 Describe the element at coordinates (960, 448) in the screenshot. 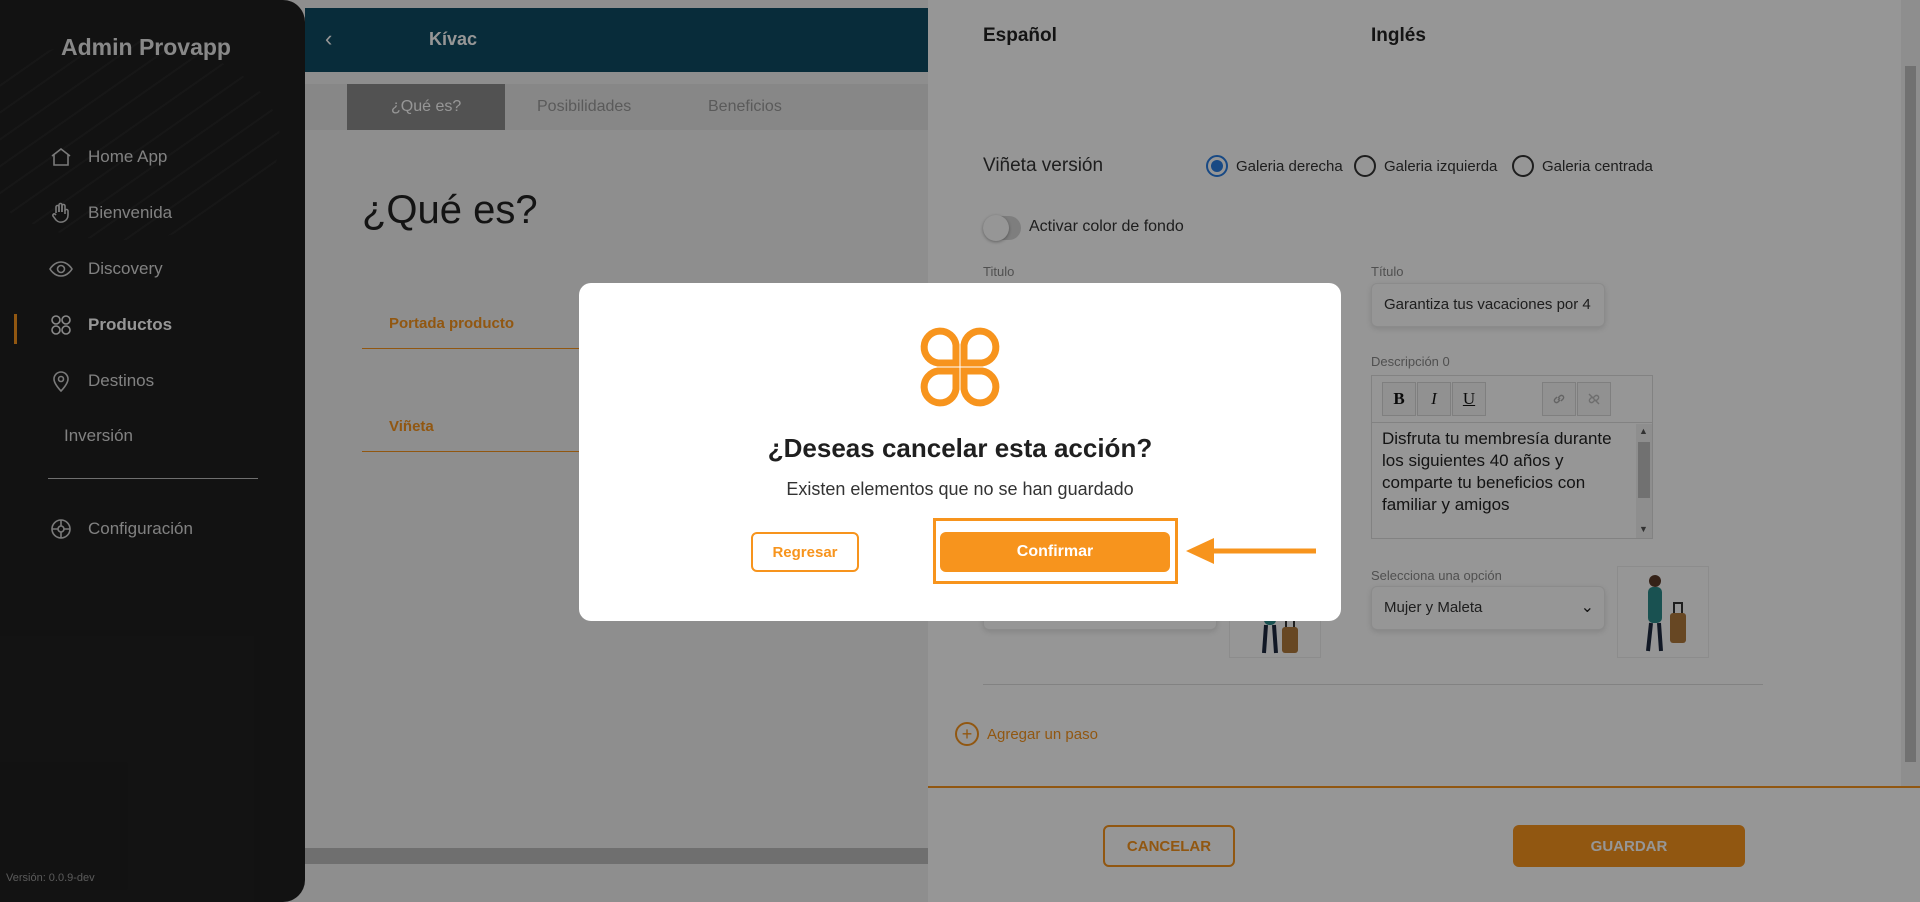

I see `dialog-title: ¿Deseas cancelar esta acción?` at that location.